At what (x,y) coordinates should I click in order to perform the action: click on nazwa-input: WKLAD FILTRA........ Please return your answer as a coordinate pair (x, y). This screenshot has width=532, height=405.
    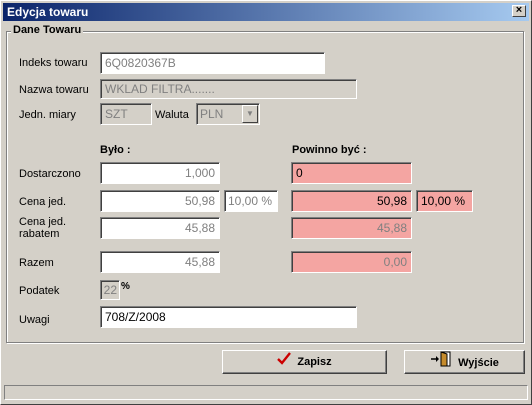
    Looking at the image, I should click on (228, 89).